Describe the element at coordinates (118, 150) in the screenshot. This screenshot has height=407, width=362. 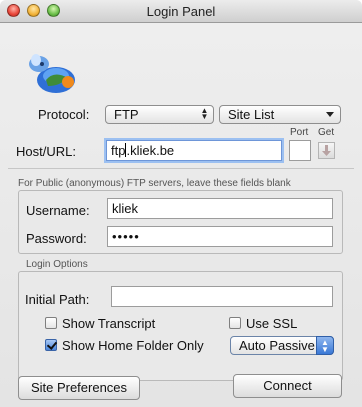
I see `host-value-start: ftp` at that location.